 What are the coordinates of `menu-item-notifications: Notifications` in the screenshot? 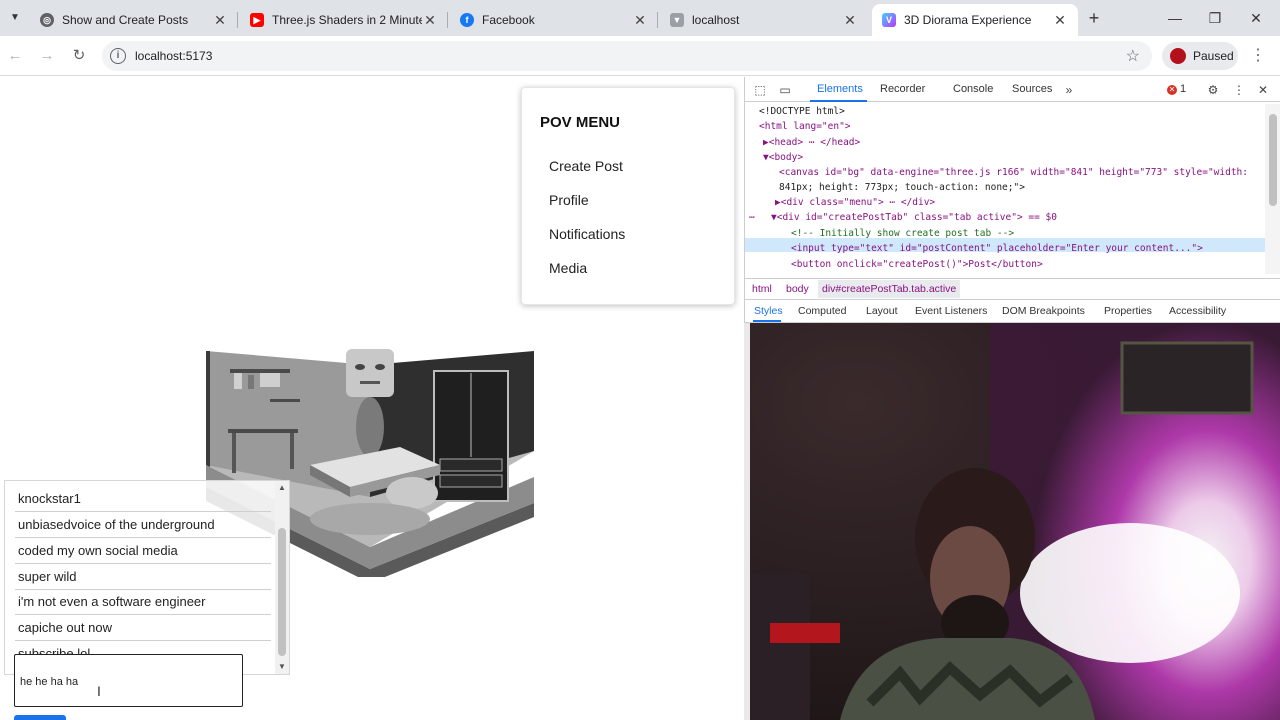 It's located at (587, 234).